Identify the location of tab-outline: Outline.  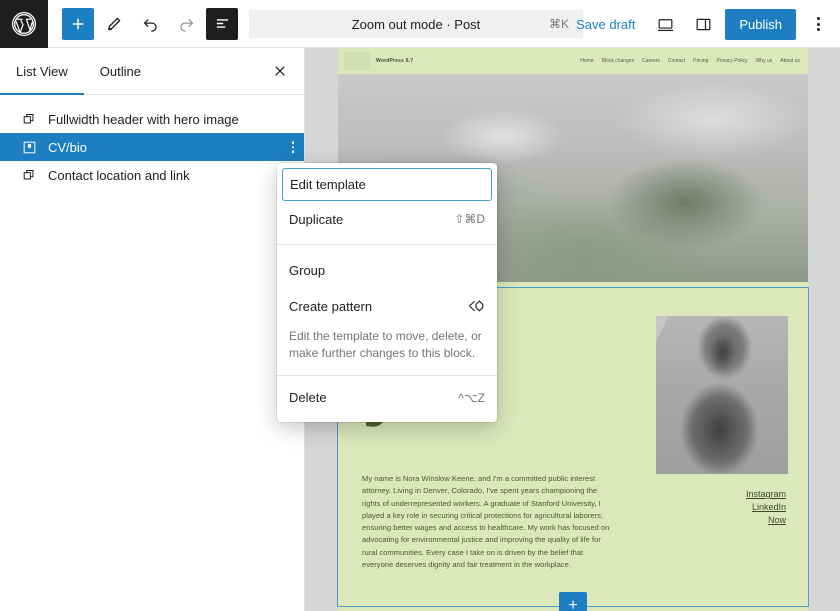
(120, 71).